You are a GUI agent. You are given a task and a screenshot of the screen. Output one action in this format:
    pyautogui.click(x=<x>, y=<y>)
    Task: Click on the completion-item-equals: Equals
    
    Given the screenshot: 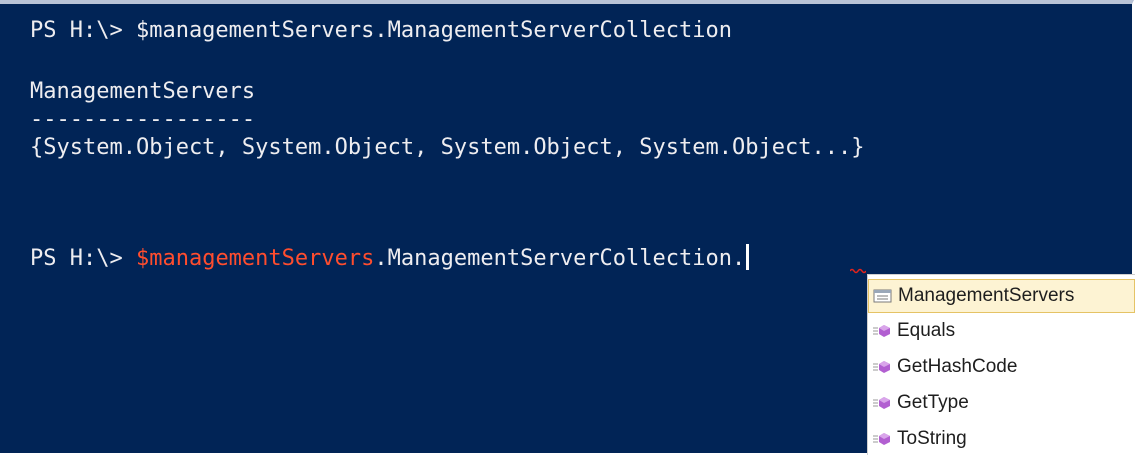 What is the action you would take?
    pyautogui.click(x=1001, y=331)
    